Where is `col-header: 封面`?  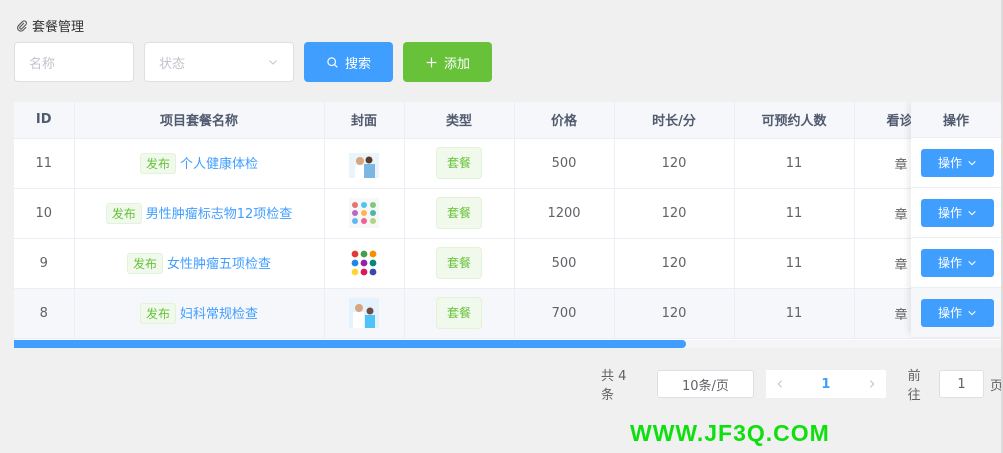
col-header: 封面 is located at coordinates (364, 120).